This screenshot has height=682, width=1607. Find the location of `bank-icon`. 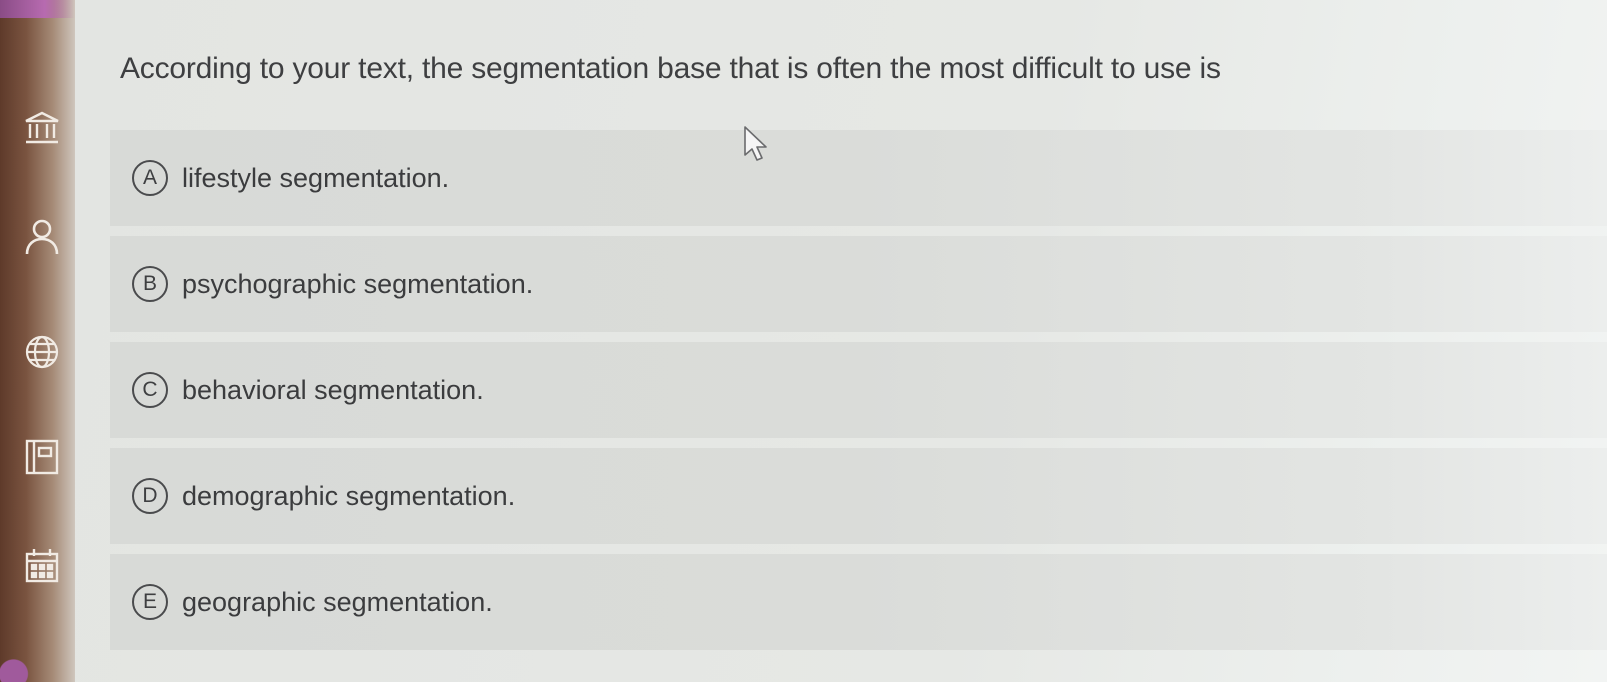

bank-icon is located at coordinates (42, 128).